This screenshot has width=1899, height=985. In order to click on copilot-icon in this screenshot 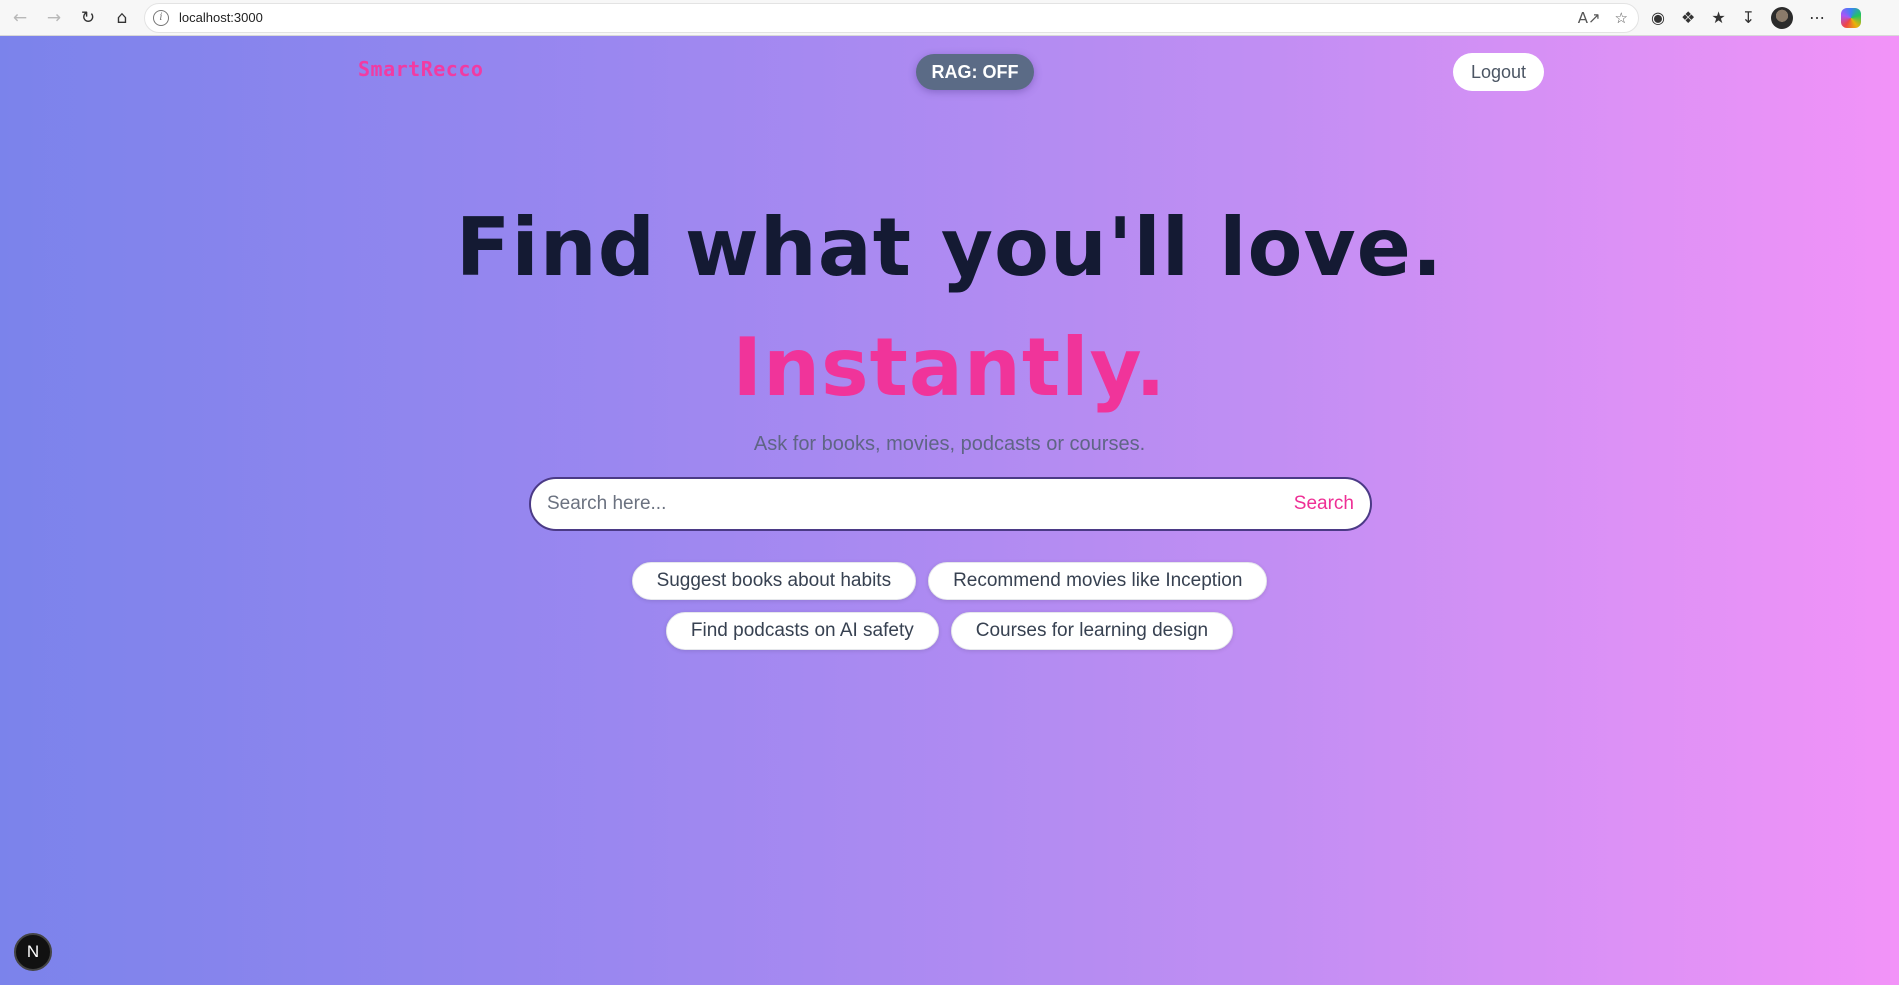, I will do `click(1851, 17)`.